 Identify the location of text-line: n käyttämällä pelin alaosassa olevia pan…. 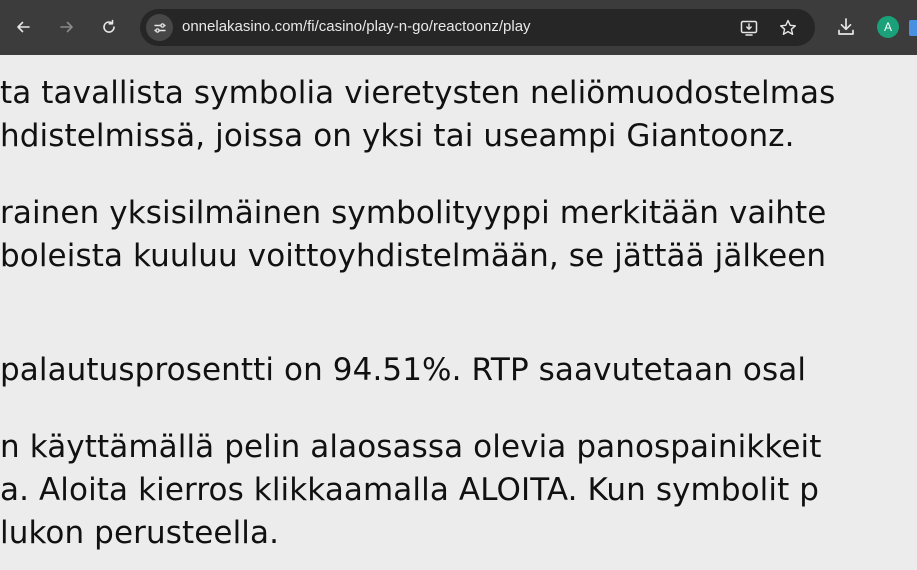
(411, 447).